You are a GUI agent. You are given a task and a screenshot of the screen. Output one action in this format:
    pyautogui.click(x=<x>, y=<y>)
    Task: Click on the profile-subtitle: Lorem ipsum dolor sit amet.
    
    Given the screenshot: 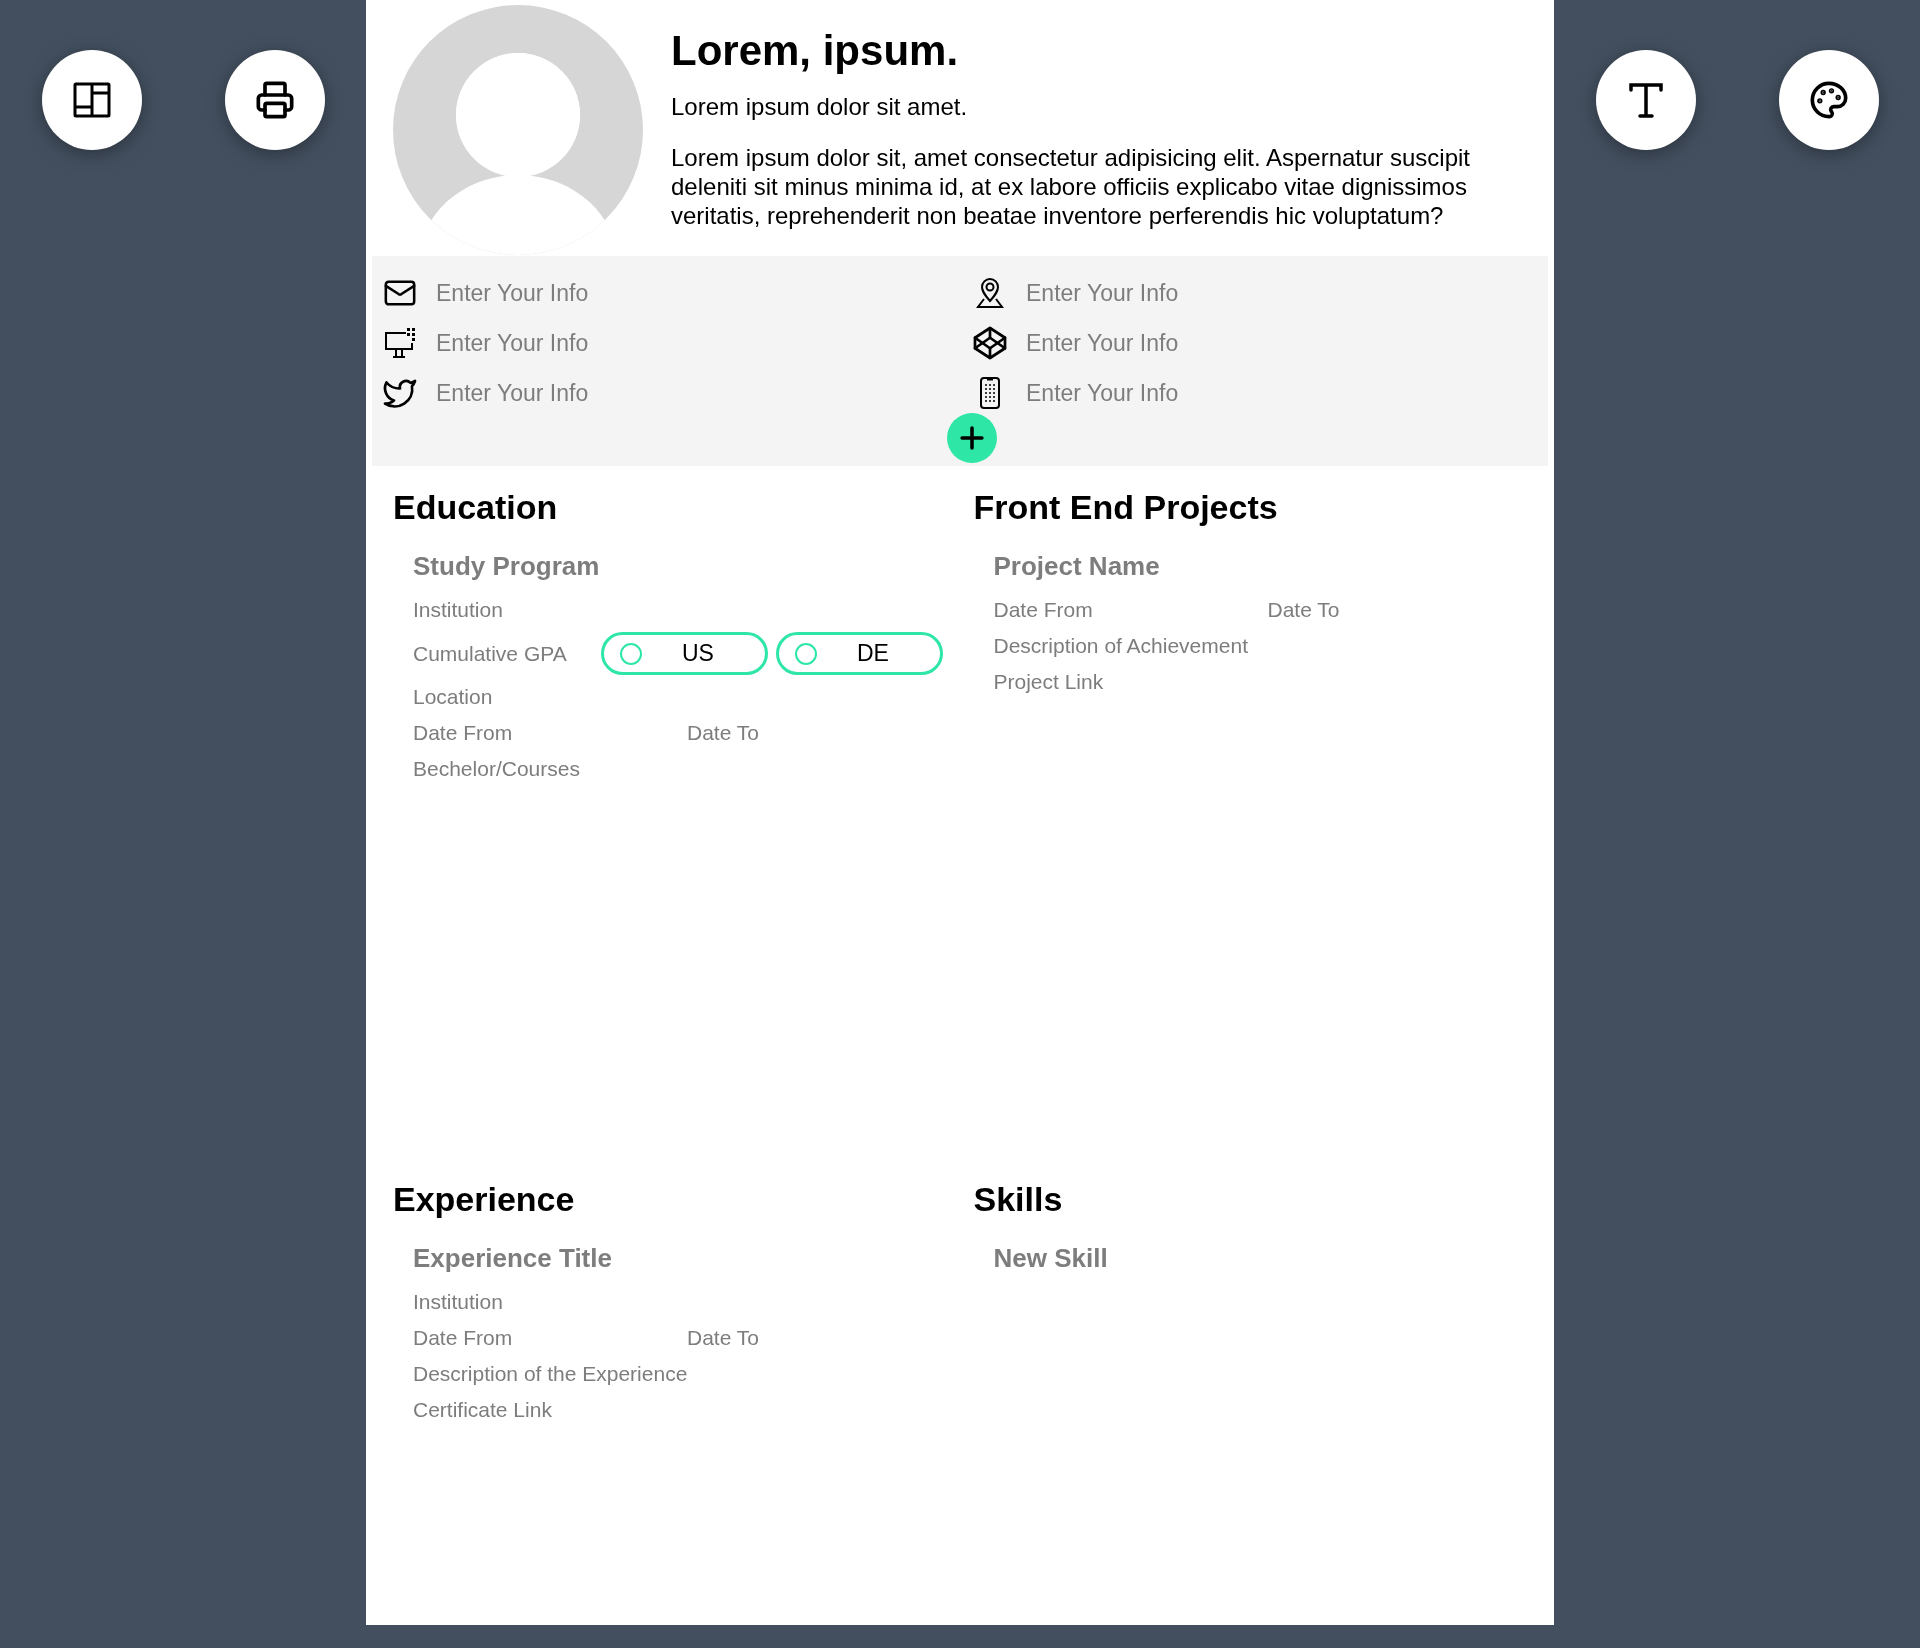 What is the action you would take?
    pyautogui.click(x=820, y=107)
    